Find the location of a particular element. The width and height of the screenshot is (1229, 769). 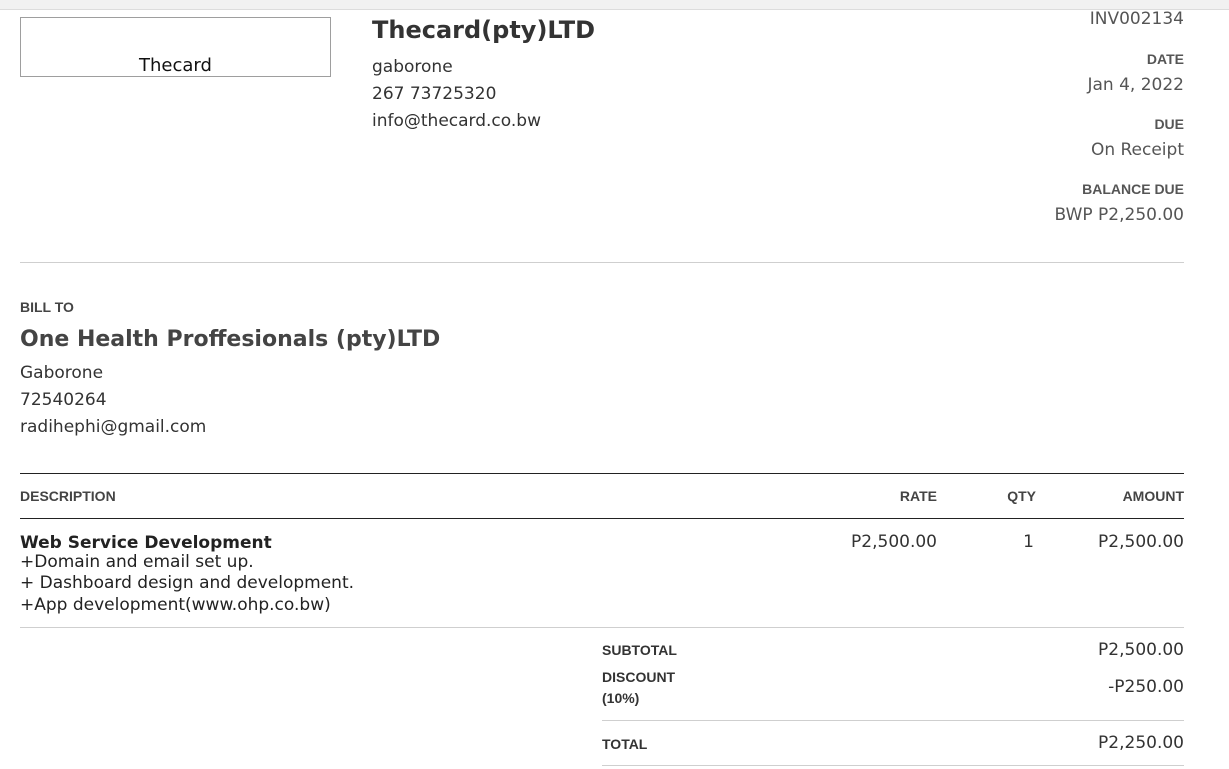

totals-divider is located at coordinates (893, 720).